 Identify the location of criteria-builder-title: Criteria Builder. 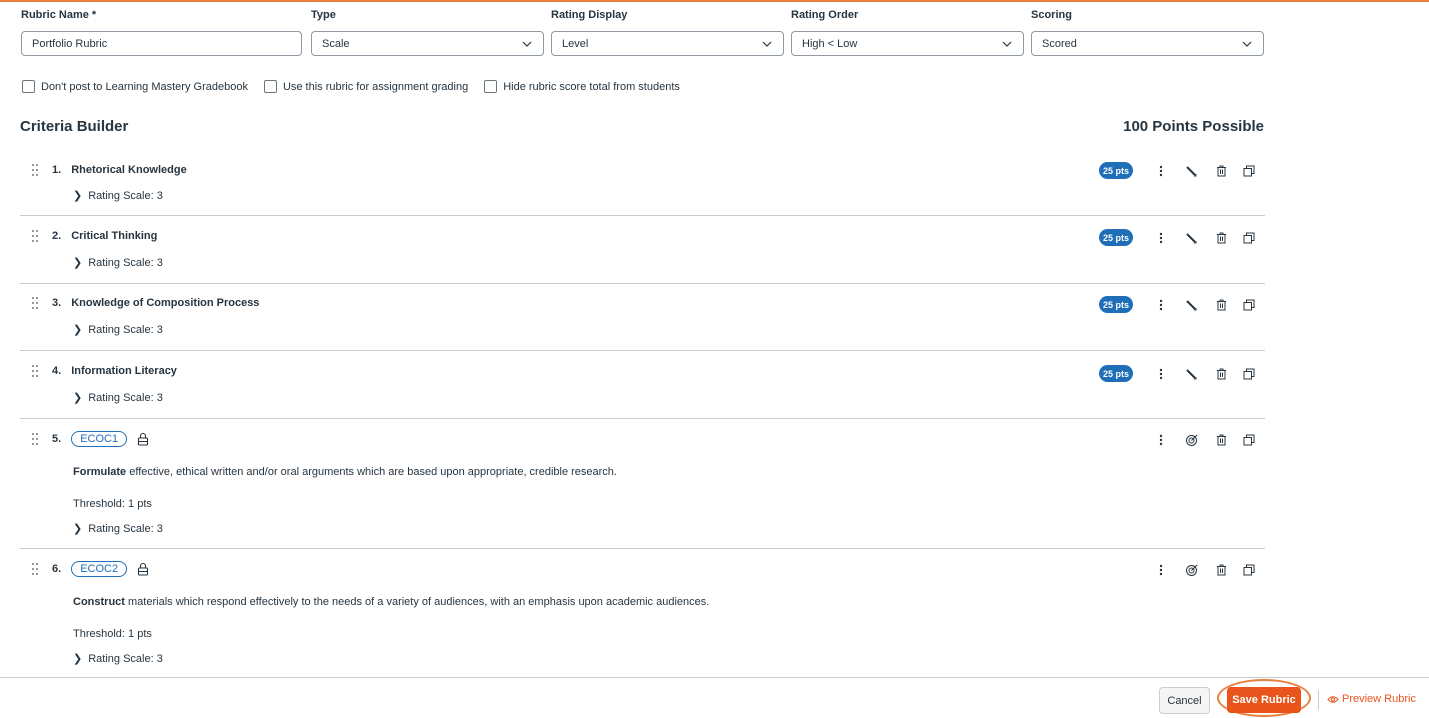
(74, 126).